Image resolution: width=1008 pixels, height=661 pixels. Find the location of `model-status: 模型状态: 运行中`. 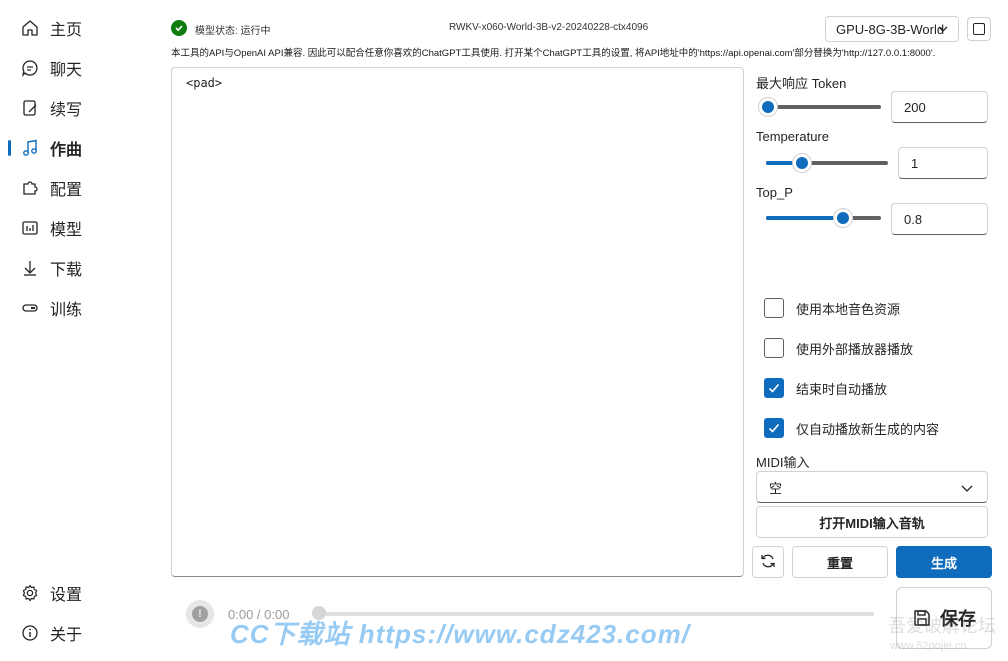

model-status: 模型状态: 运行中 is located at coordinates (233, 31).